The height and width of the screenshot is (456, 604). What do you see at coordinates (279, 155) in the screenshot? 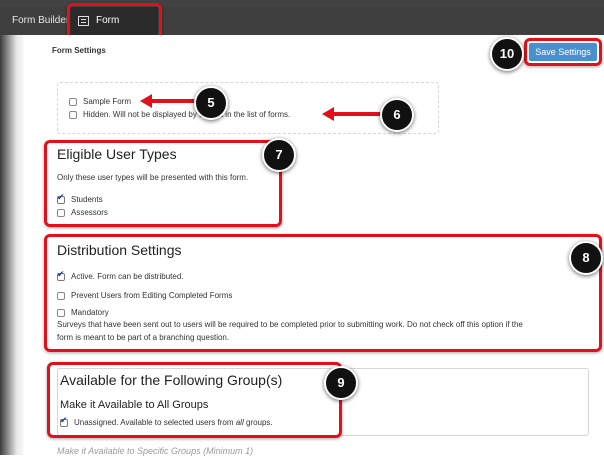
I see `callout-7: 7` at bounding box center [279, 155].